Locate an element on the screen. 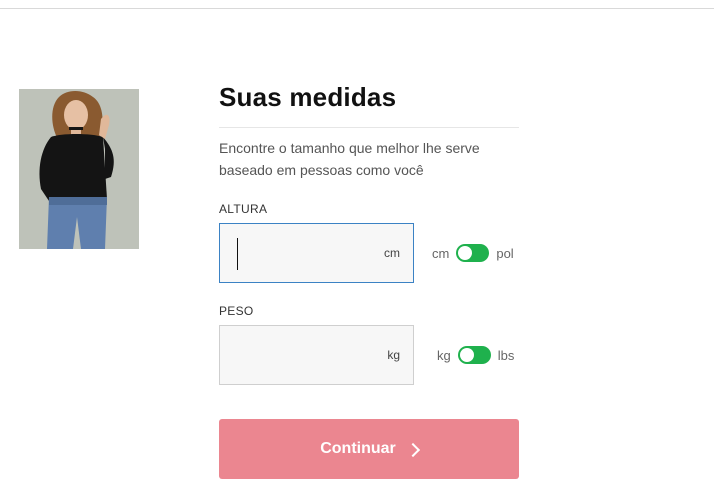 This screenshot has height=487, width=714. page-title: Suas medidas is located at coordinates (308, 97).